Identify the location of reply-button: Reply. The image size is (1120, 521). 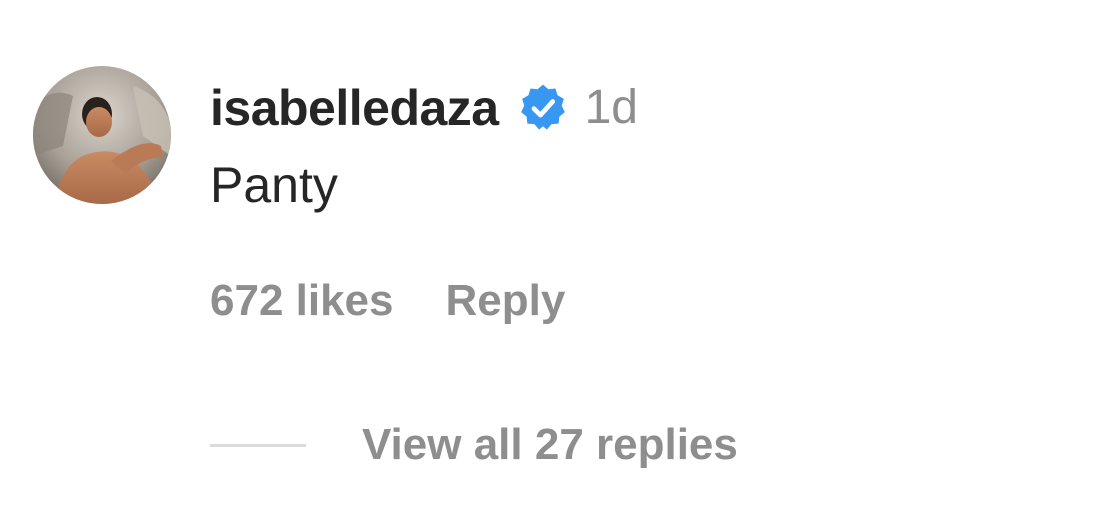
(506, 301).